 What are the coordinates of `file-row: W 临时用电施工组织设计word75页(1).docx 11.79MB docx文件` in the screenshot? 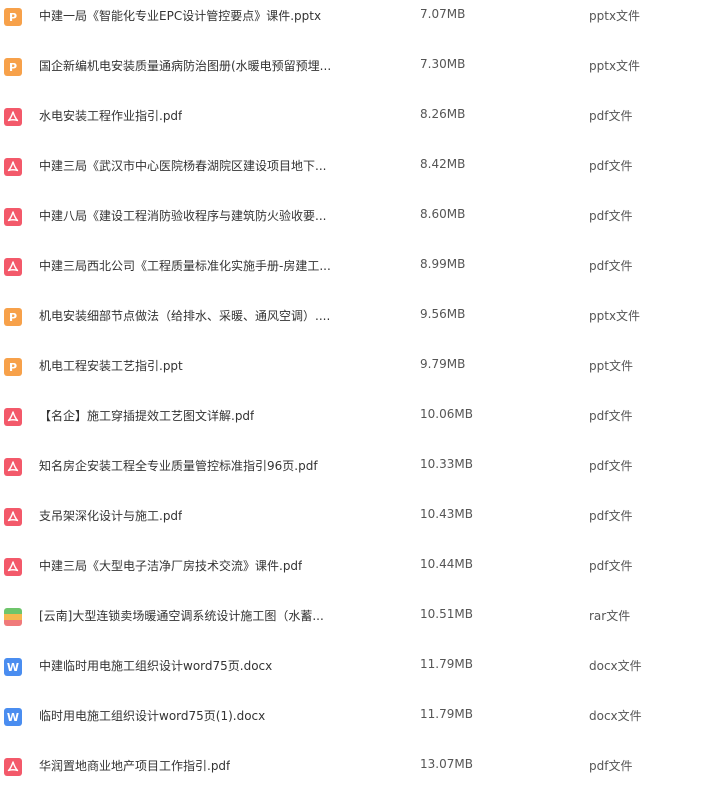 It's located at (357, 725).